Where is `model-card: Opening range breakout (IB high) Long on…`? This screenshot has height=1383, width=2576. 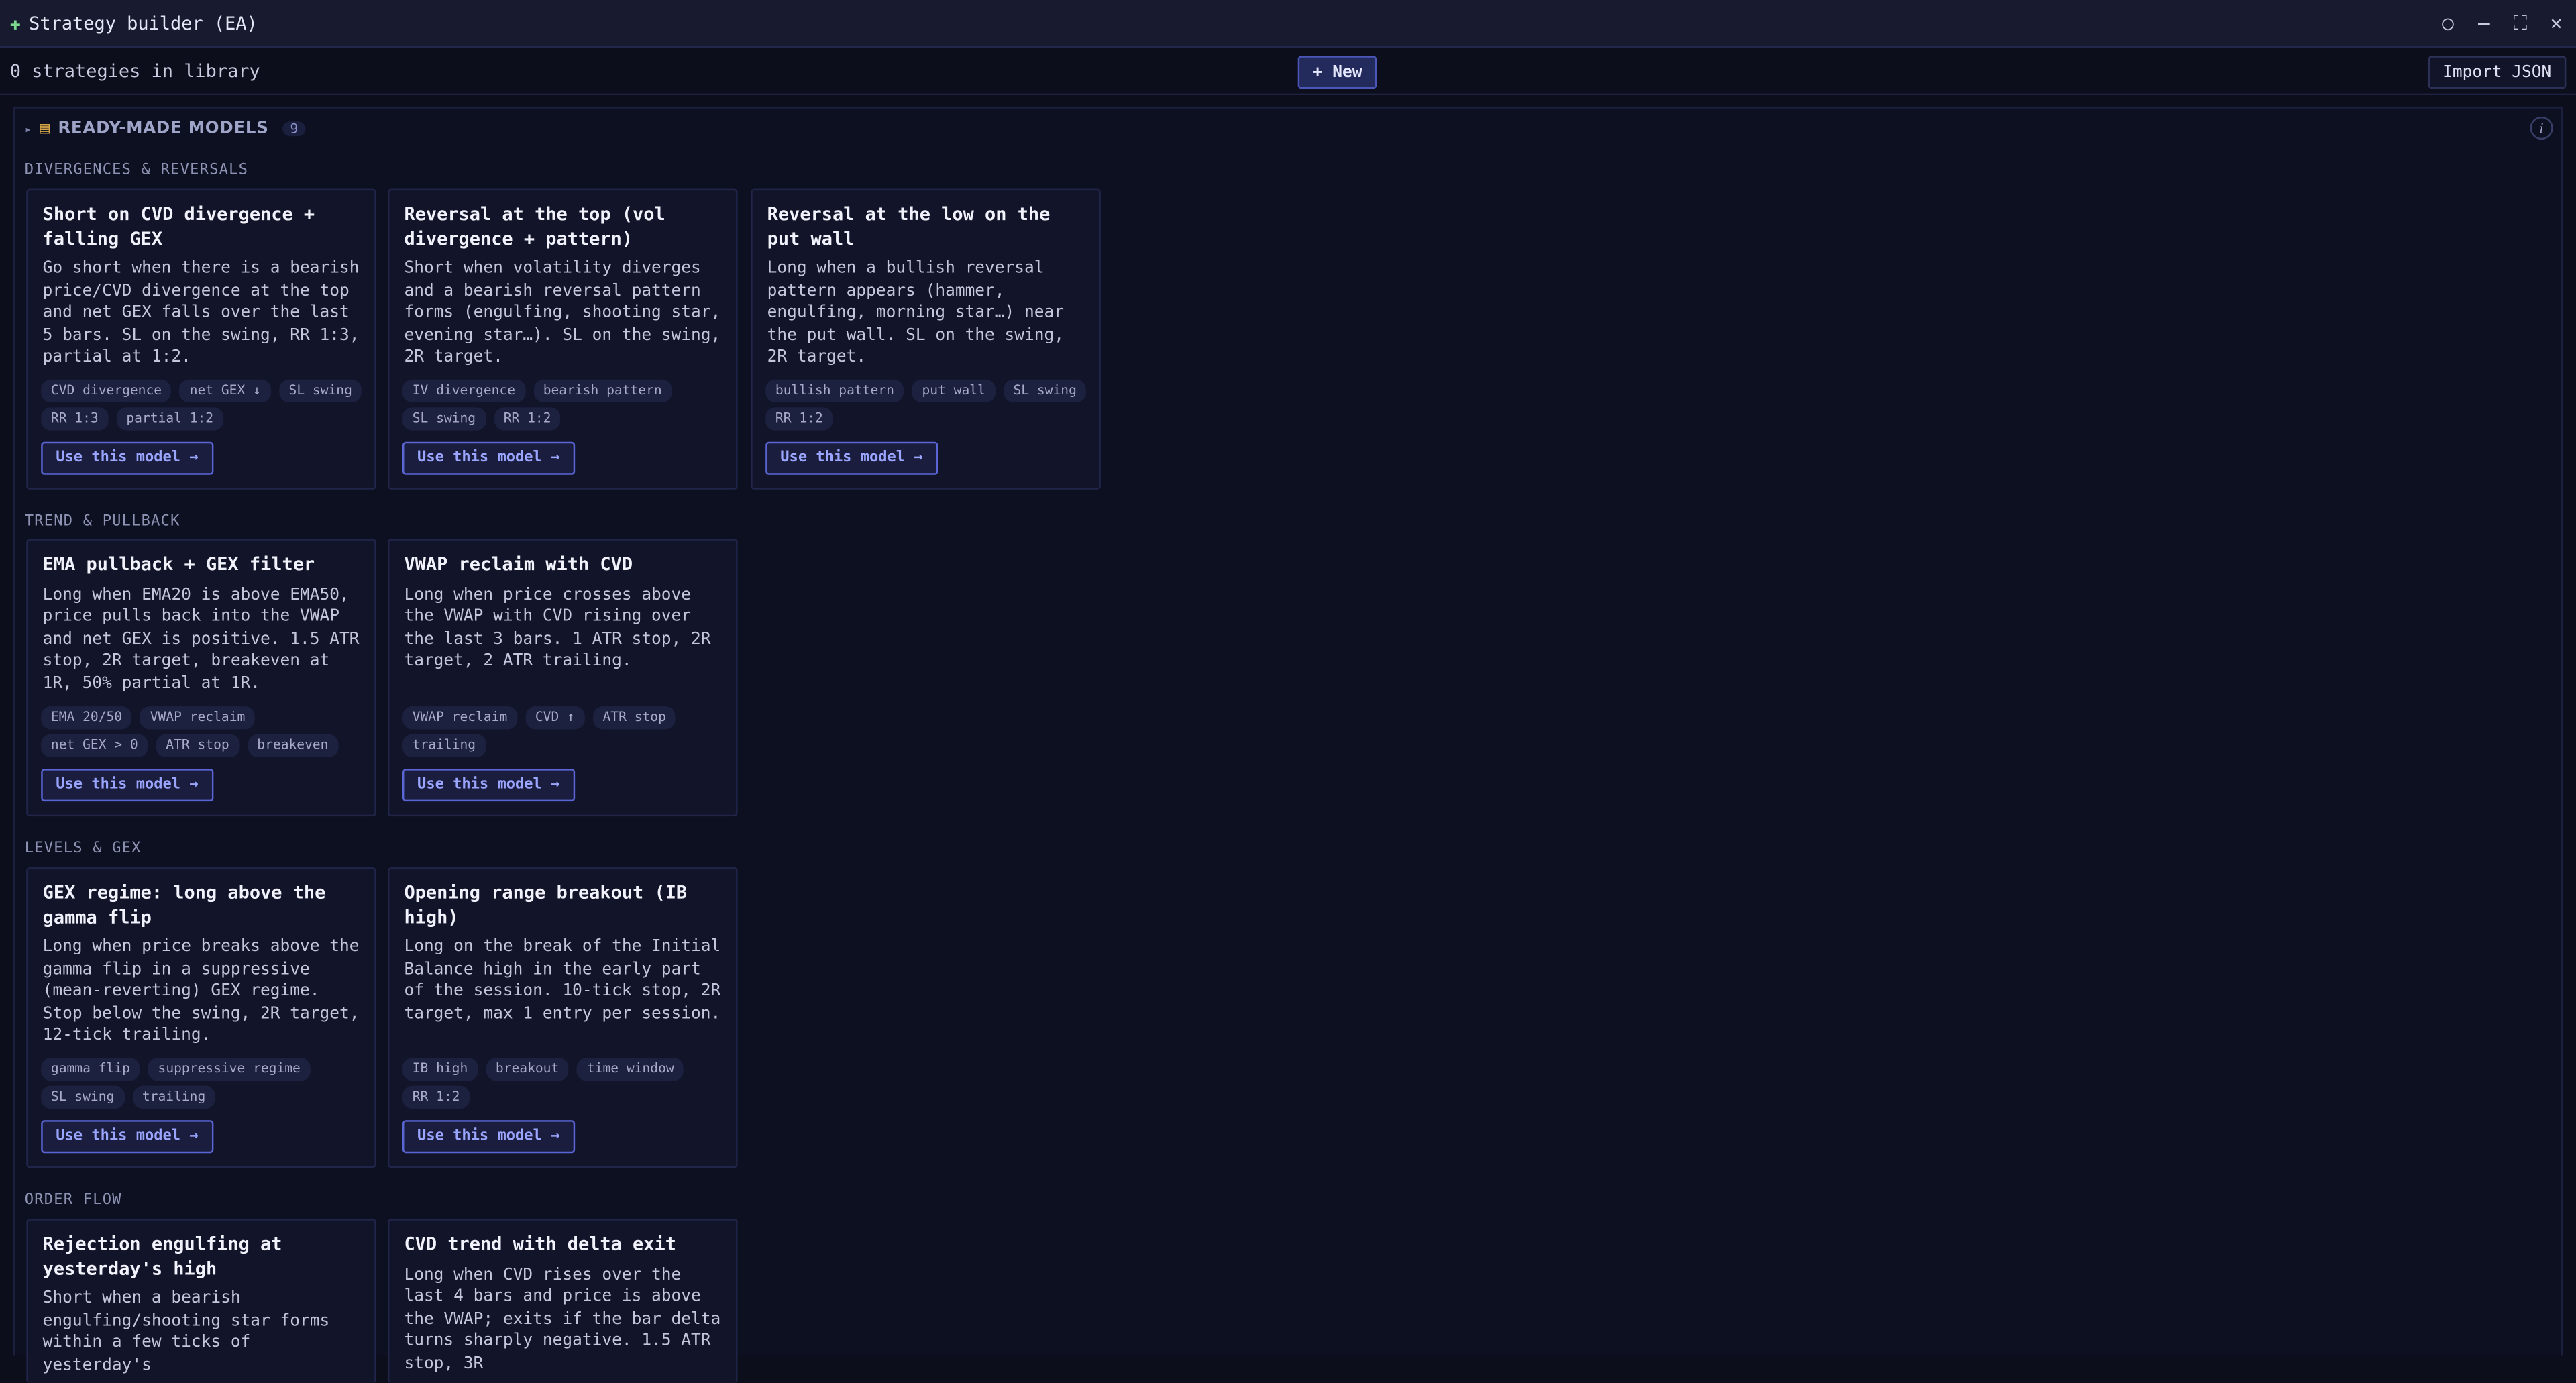 model-card: Opening range breakout (IB high) Long on… is located at coordinates (562, 1017).